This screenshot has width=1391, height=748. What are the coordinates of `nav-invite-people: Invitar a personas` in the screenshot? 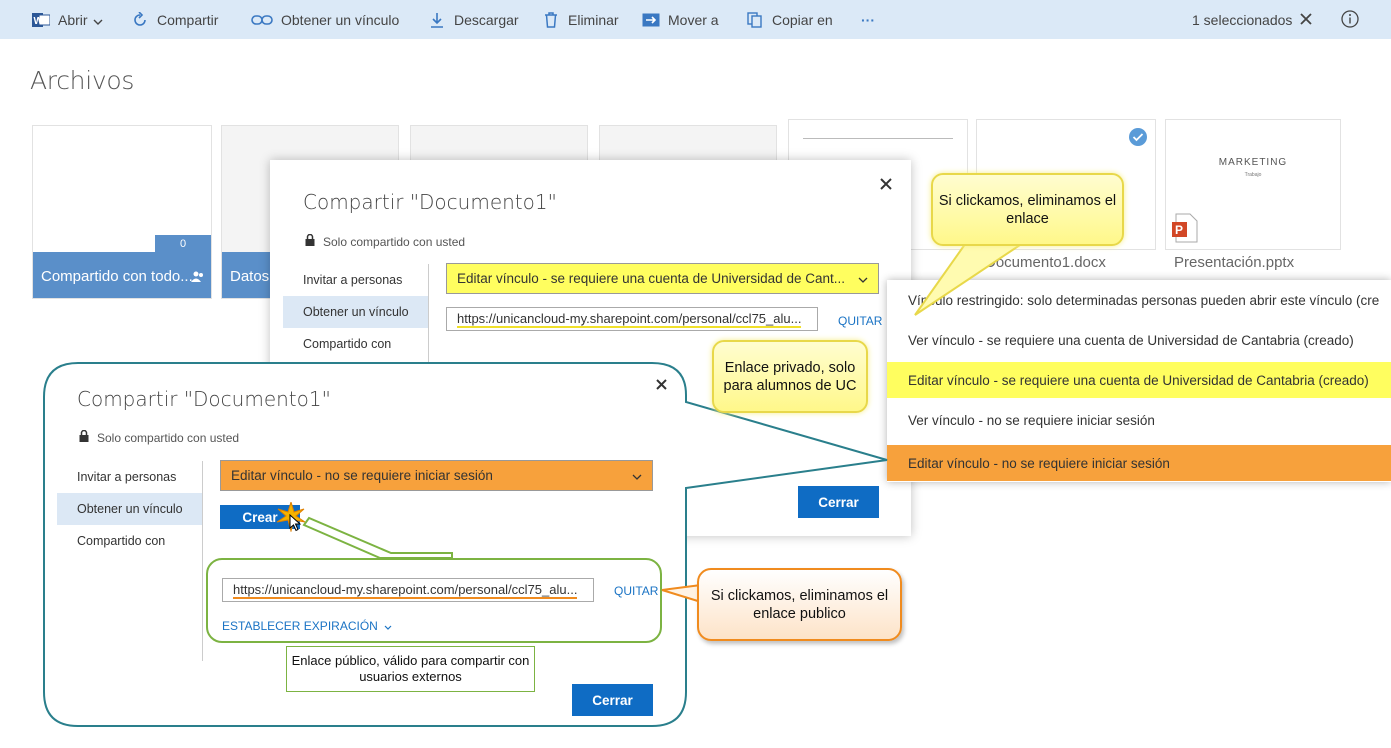 It's located at (129, 477).